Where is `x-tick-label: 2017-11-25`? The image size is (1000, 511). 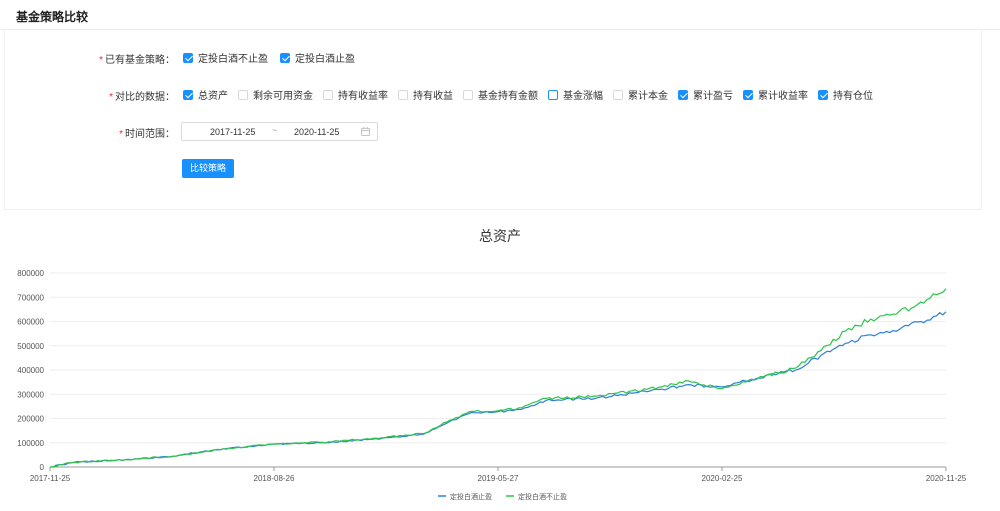
x-tick-label: 2017-11-25 is located at coordinates (50, 478).